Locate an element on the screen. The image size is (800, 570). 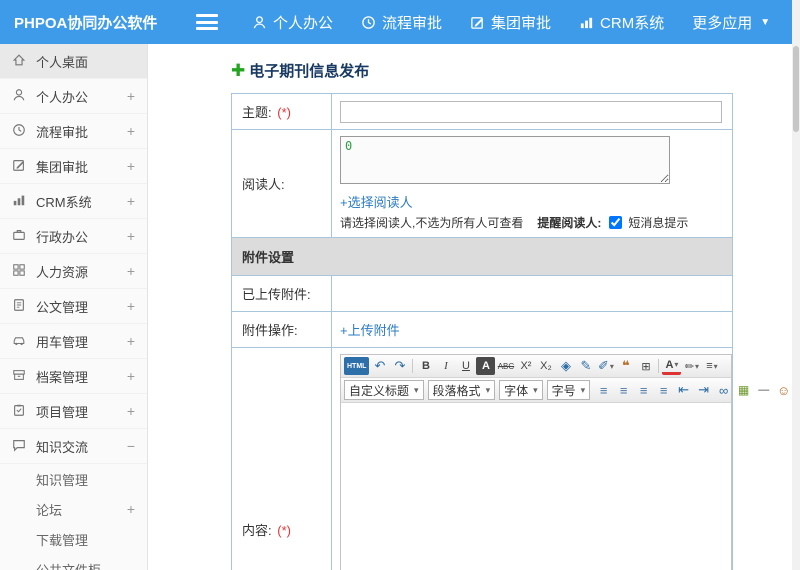
sidebar-item-document-mgmt: 公文管理 + is located at coordinates (73, 306).